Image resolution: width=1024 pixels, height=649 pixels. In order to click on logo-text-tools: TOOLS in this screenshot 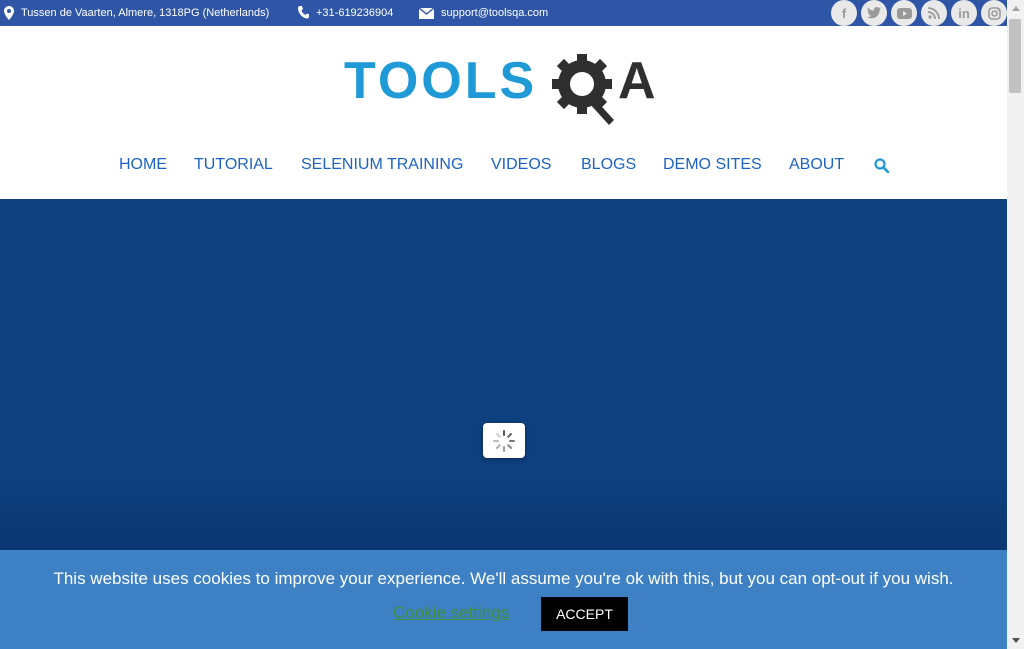, I will do `click(441, 81)`.